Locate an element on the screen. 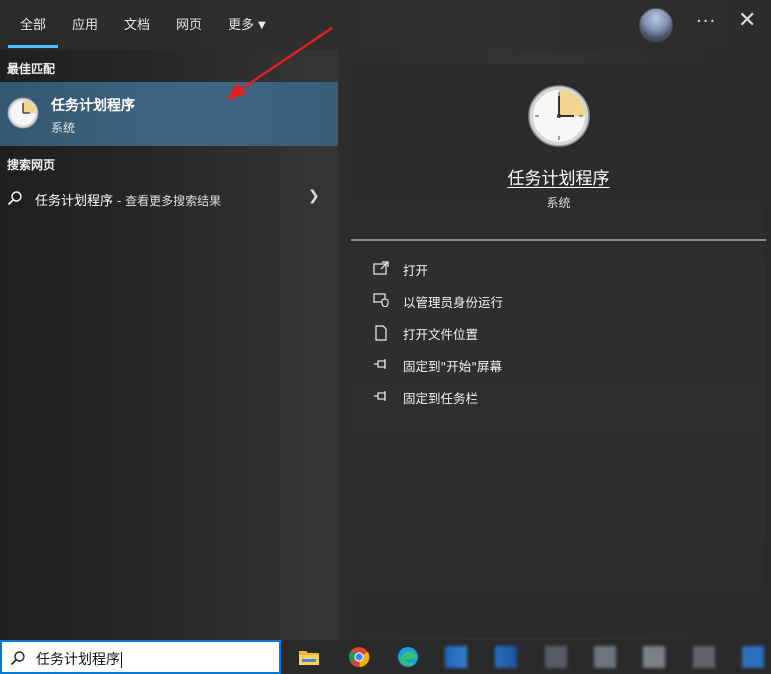 The image size is (771, 674). chevron-right-icon: ❯ is located at coordinates (314, 196).